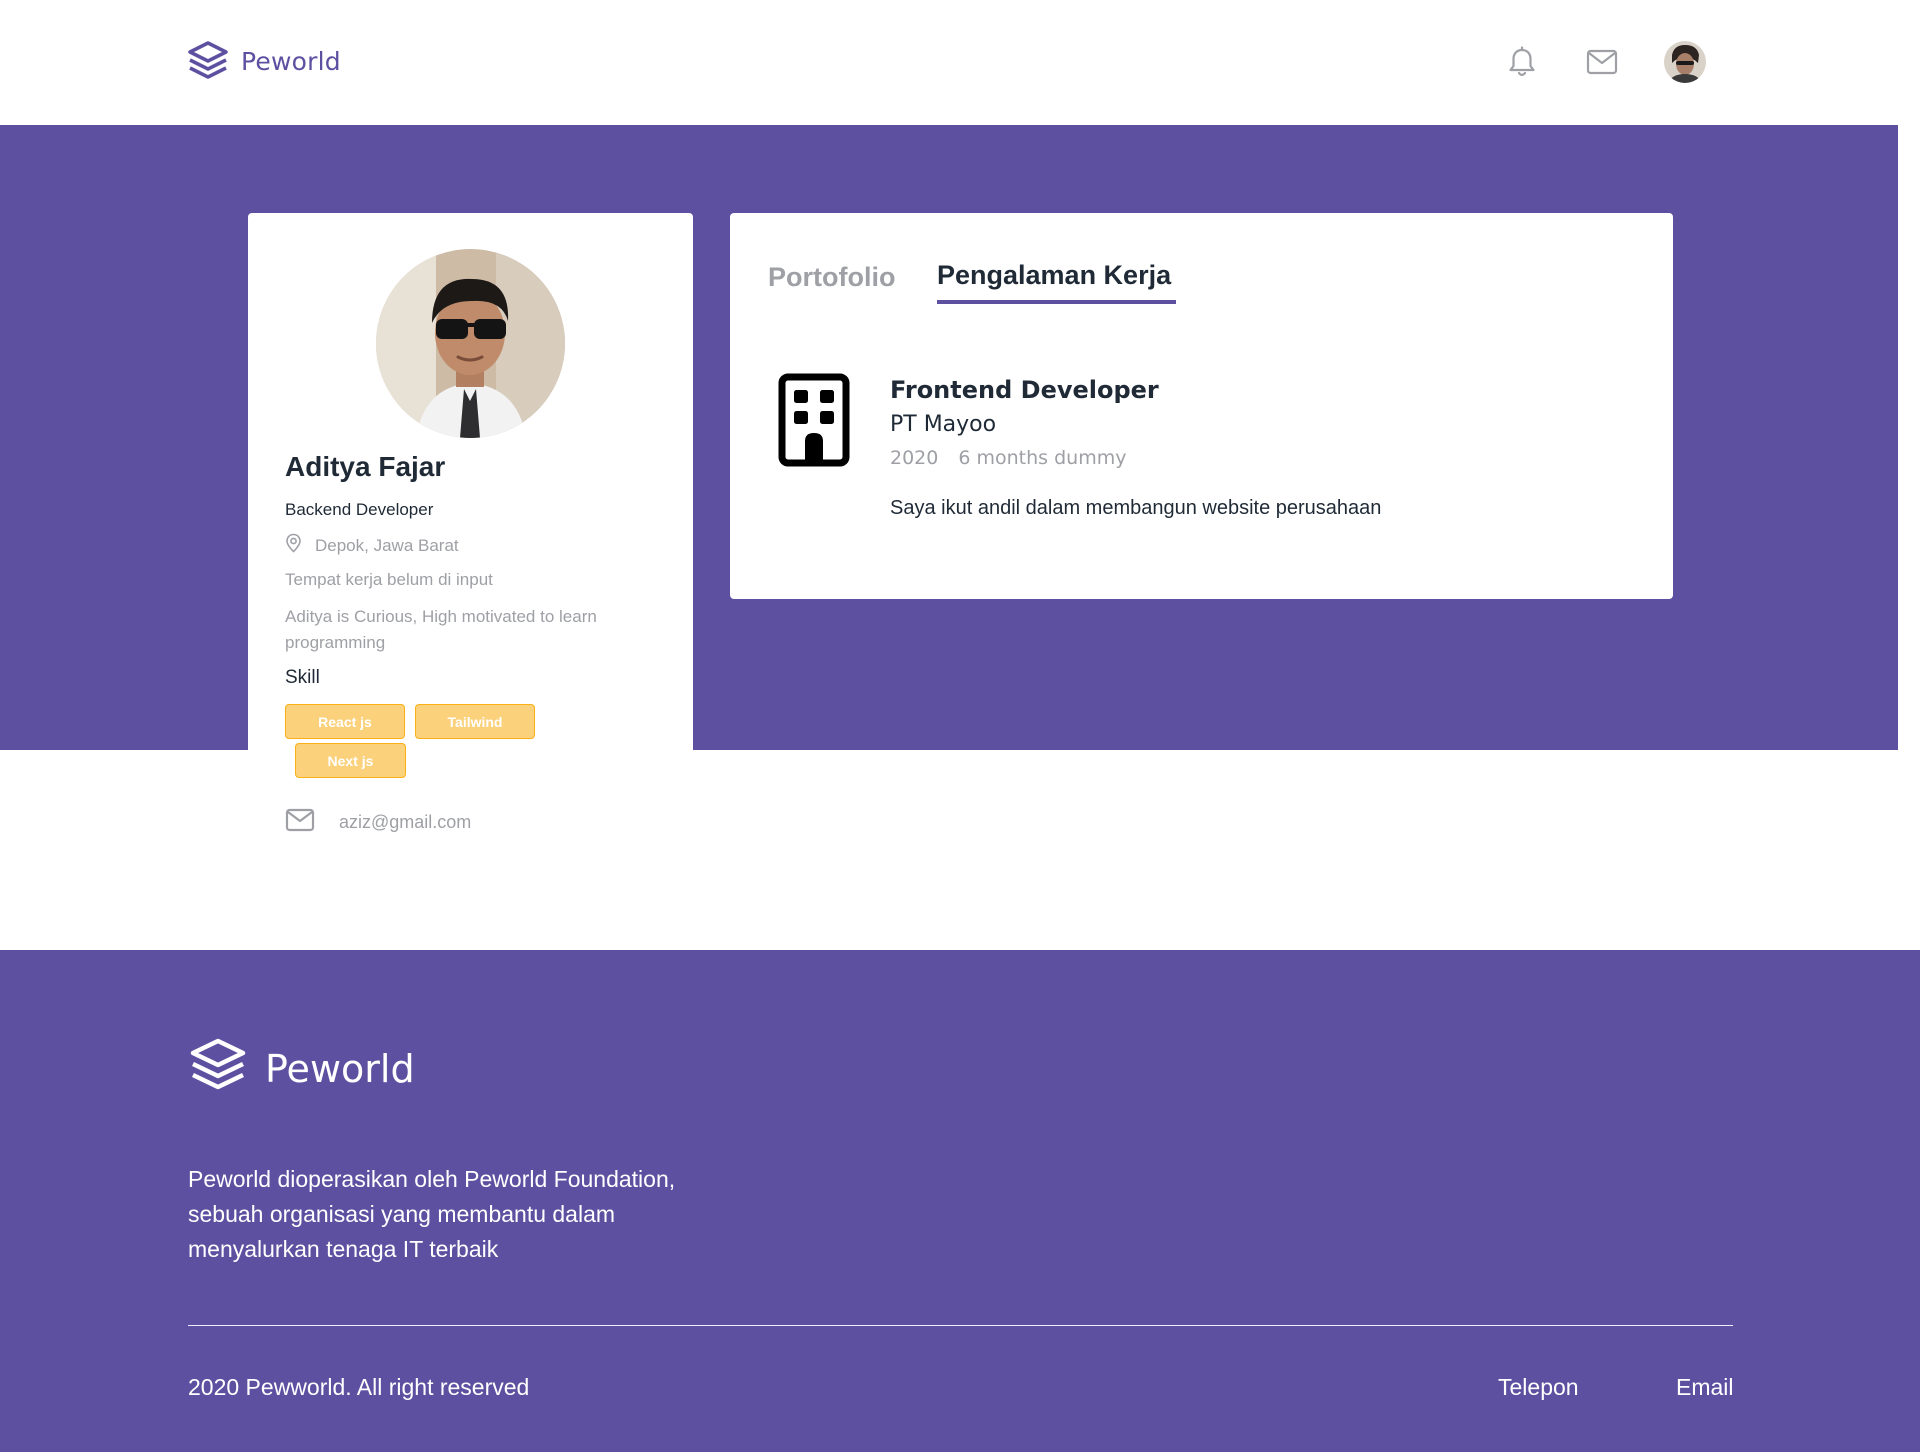 Image resolution: width=1920 pixels, height=1452 pixels. Describe the element at coordinates (960, 1325) in the screenshot. I see `footer-divider` at that location.